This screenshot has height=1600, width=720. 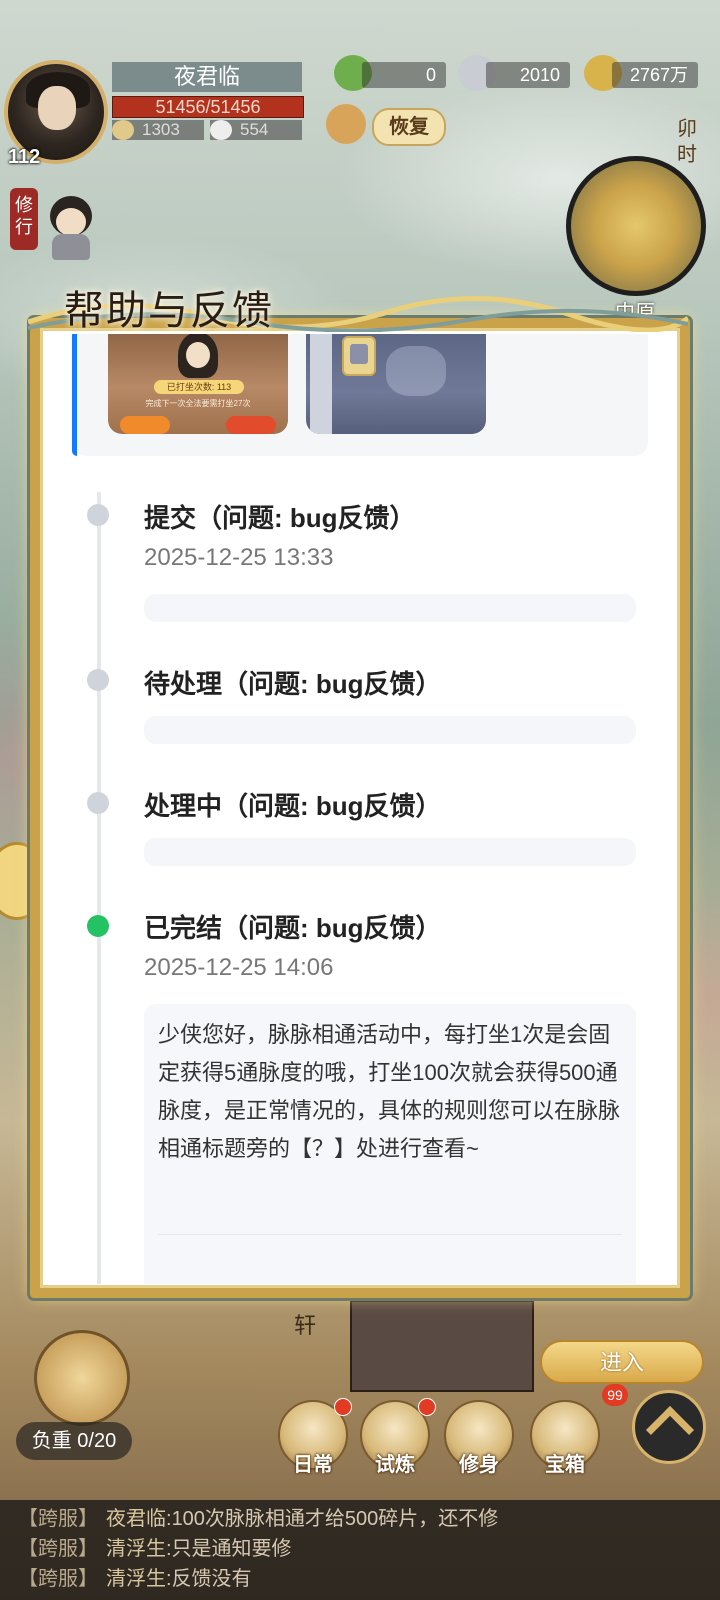 I want to click on silver-count: 2010, so click(x=528, y=75).